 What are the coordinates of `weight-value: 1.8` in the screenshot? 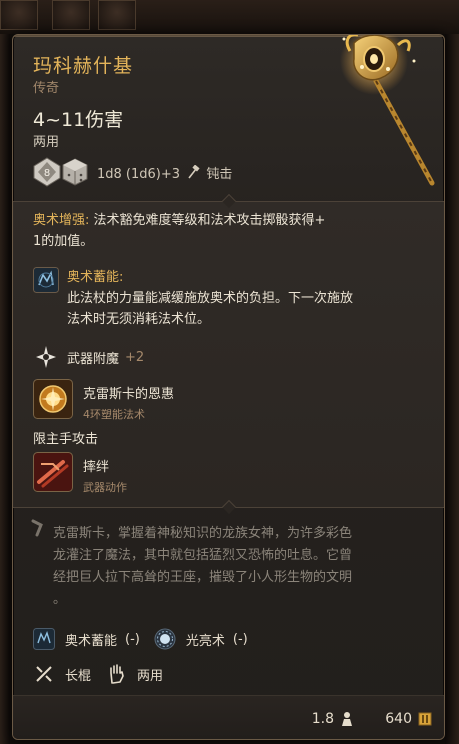 It's located at (322, 719).